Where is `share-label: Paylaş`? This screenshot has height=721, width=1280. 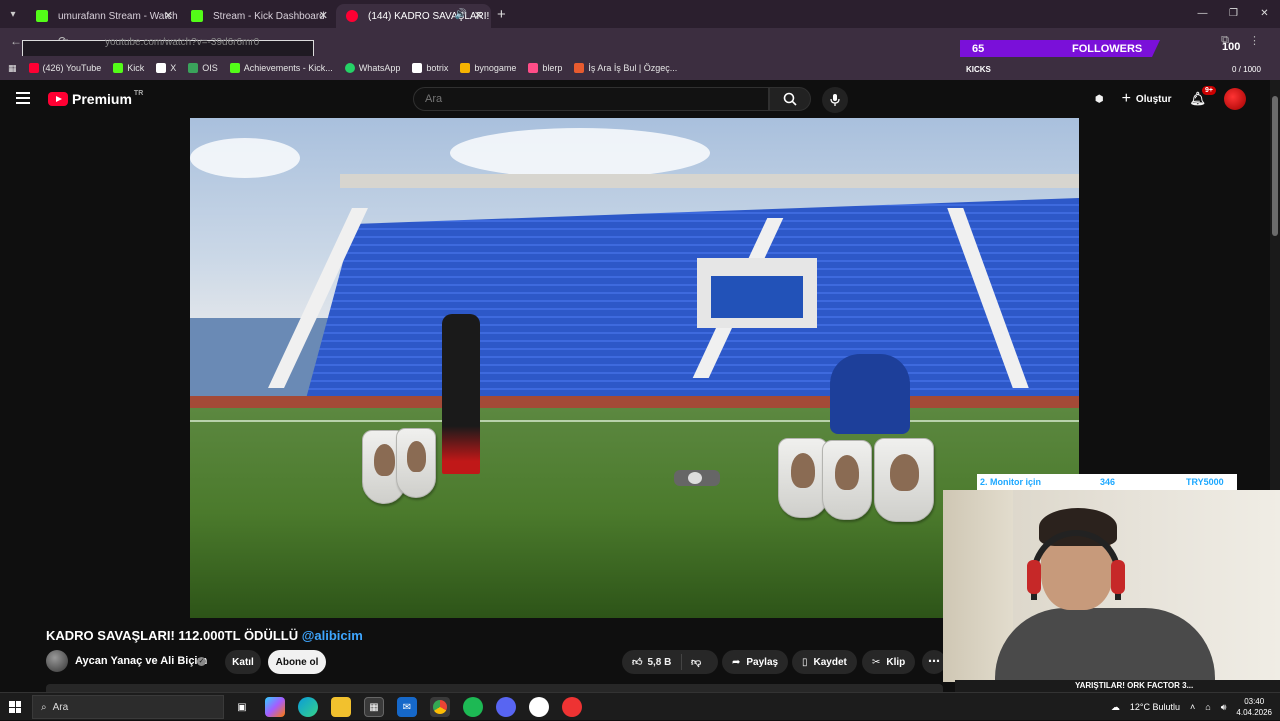 share-label: Paylaş is located at coordinates (762, 662).